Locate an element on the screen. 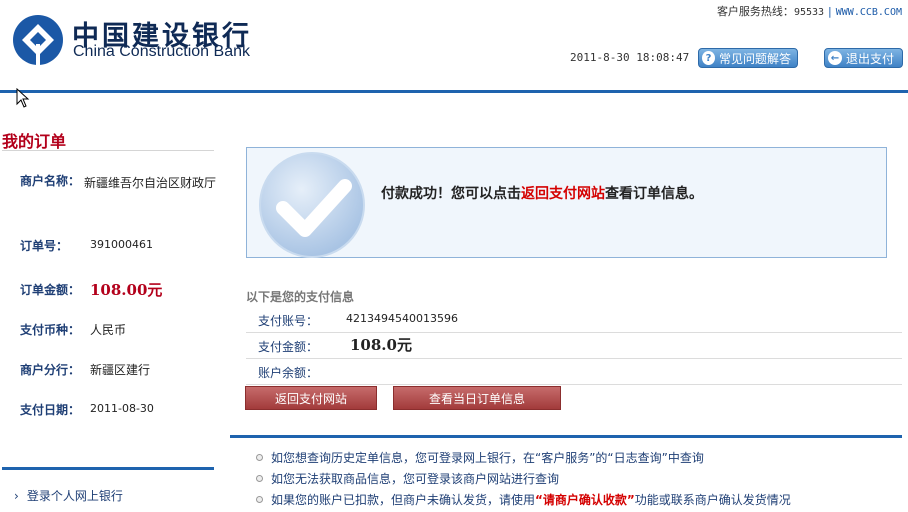 The width and height of the screenshot is (908, 512). pay-account-row: 支付账号： 4213494540013596 is located at coordinates (574, 320).